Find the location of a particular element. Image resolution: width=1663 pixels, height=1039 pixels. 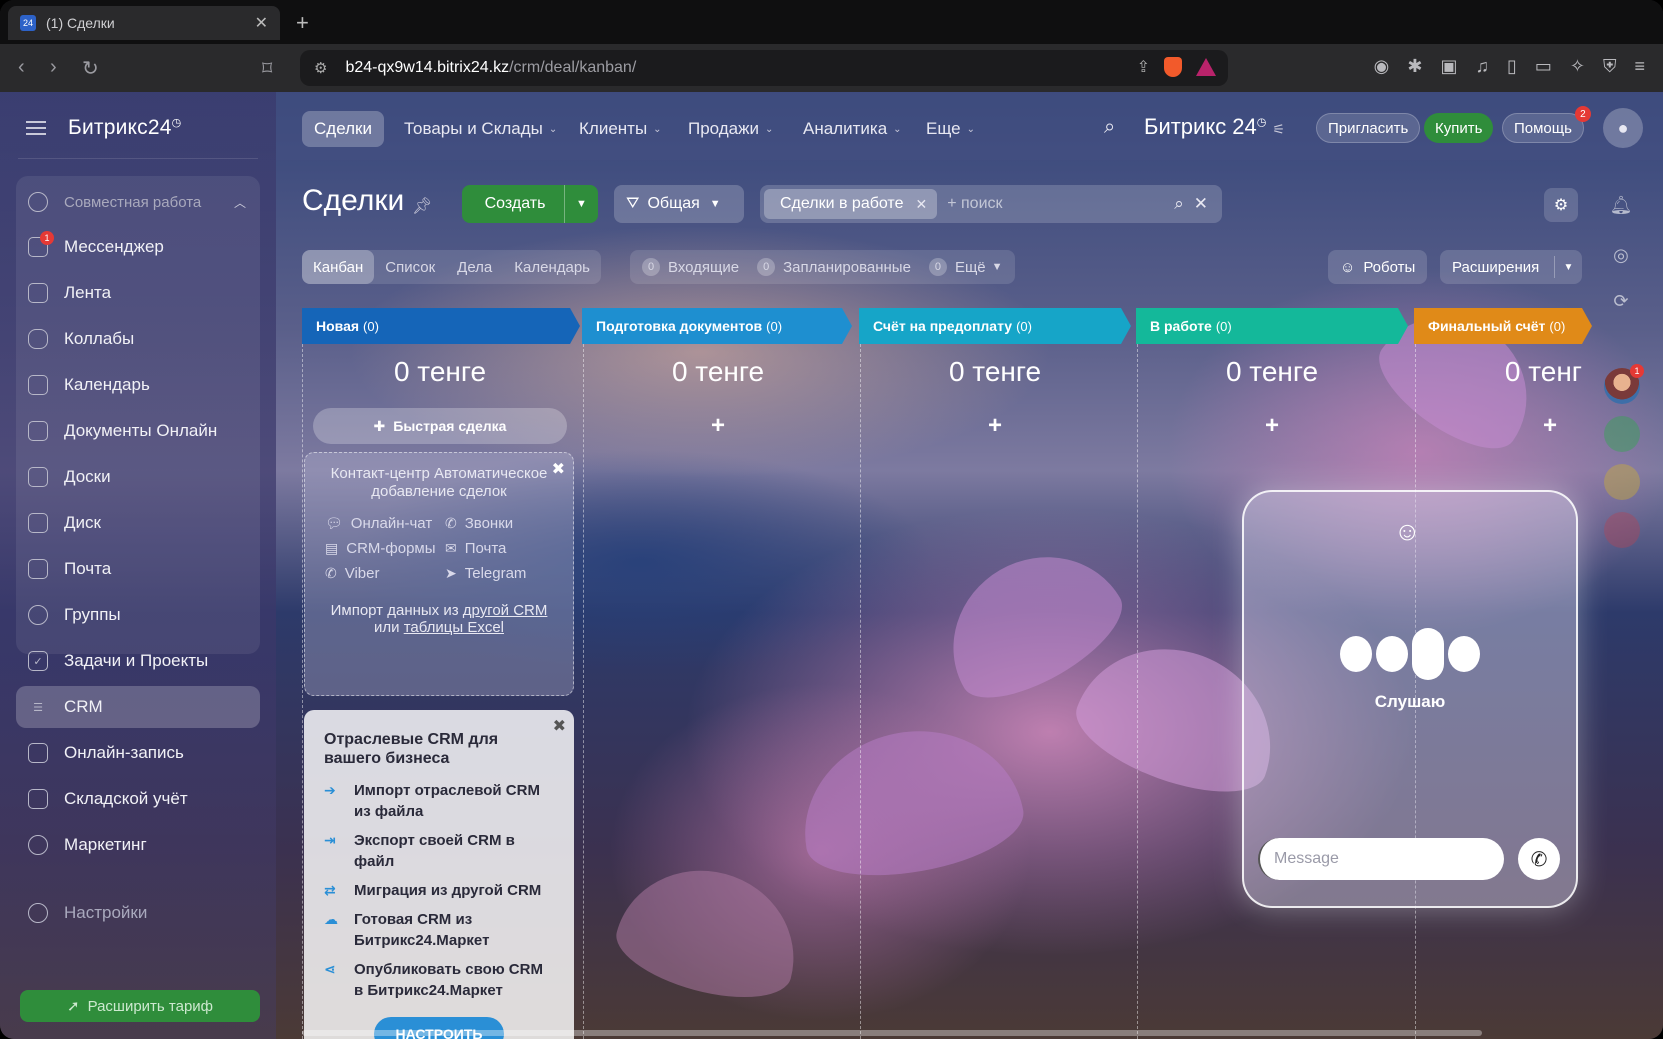

nav-sales: Продажи ⌄ is located at coordinates (730, 129).